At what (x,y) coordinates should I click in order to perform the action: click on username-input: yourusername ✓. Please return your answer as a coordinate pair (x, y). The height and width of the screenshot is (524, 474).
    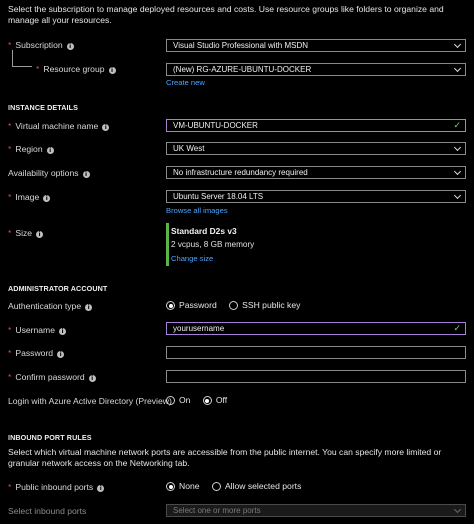
    Looking at the image, I should click on (316, 328).